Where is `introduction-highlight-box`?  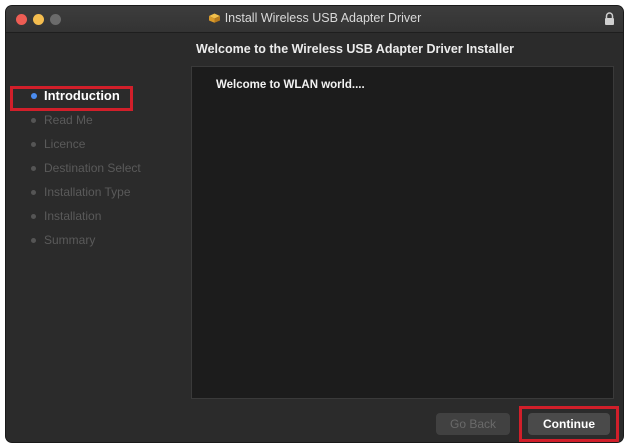 introduction-highlight-box is located at coordinates (71, 98).